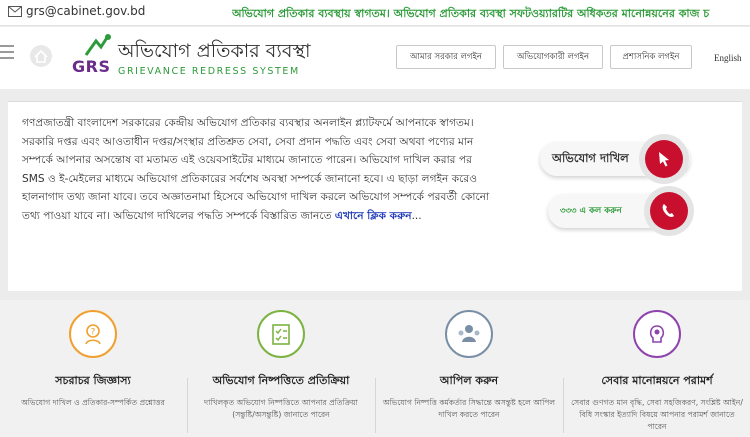  Describe the element at coordinates (41, 56) in the screenshot. I see `home-icon` at that location.